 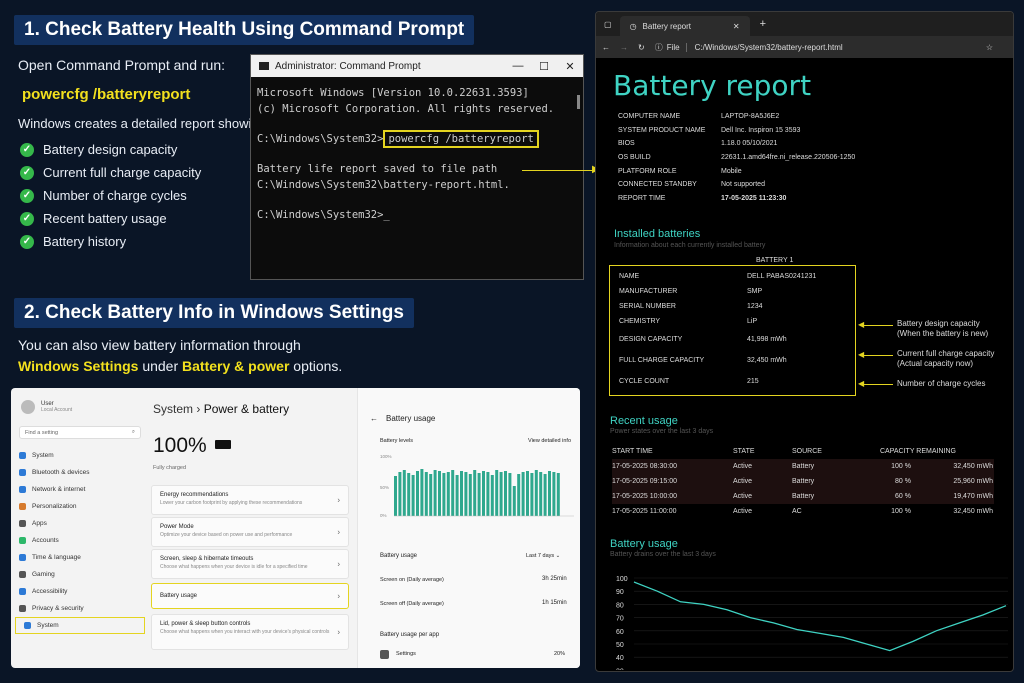 I want to click on view-detailed-info-link: View detailed info, so click(x=549, y=441).